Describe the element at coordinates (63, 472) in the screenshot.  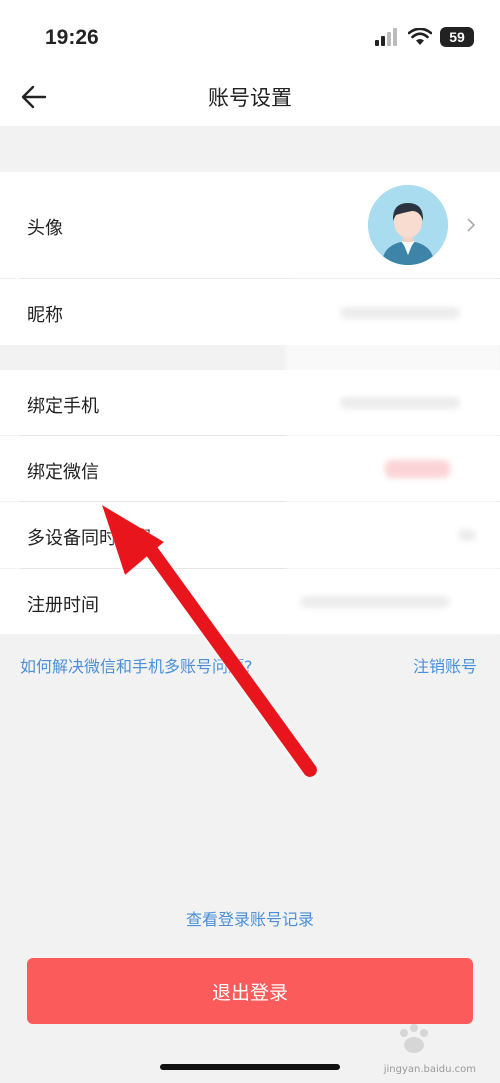
I see `bind-wechat-label: 绑定微信` at that location.